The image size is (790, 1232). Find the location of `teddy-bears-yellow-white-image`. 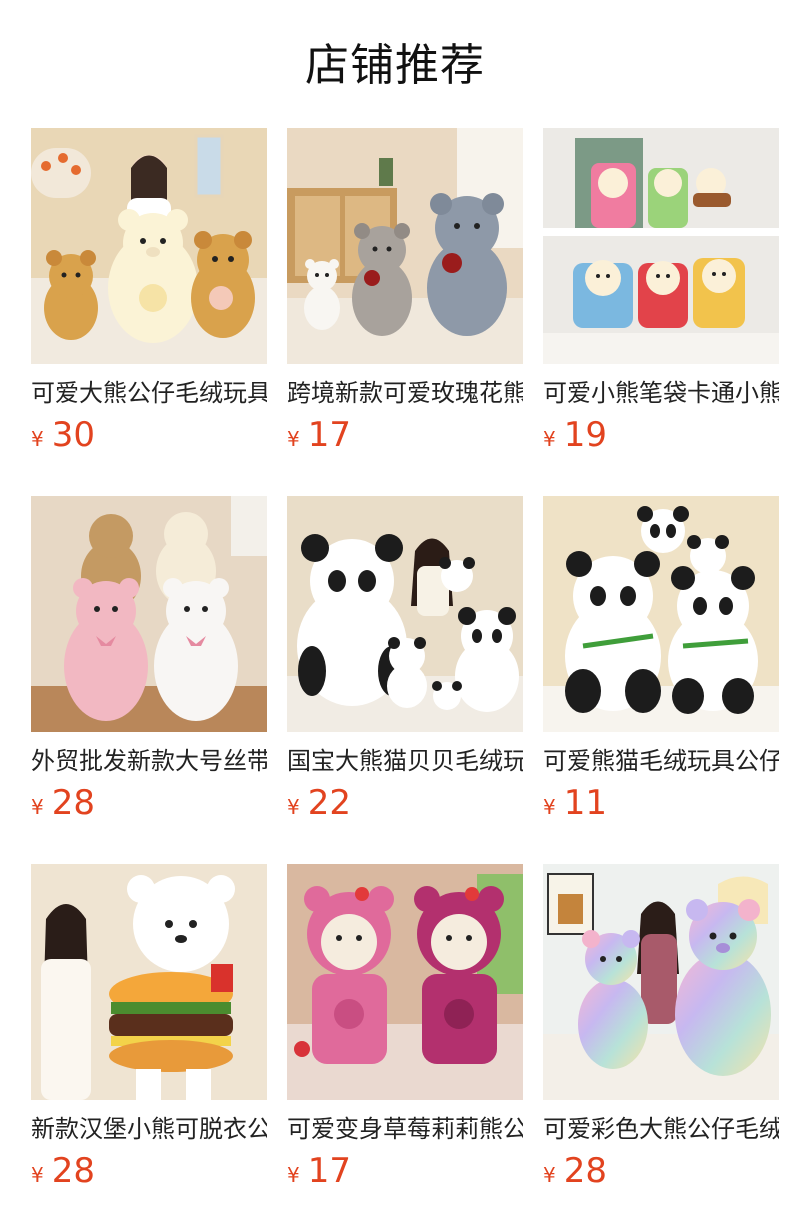

teddy-bears-yellow-white-image is located at coordinates (149, 246).